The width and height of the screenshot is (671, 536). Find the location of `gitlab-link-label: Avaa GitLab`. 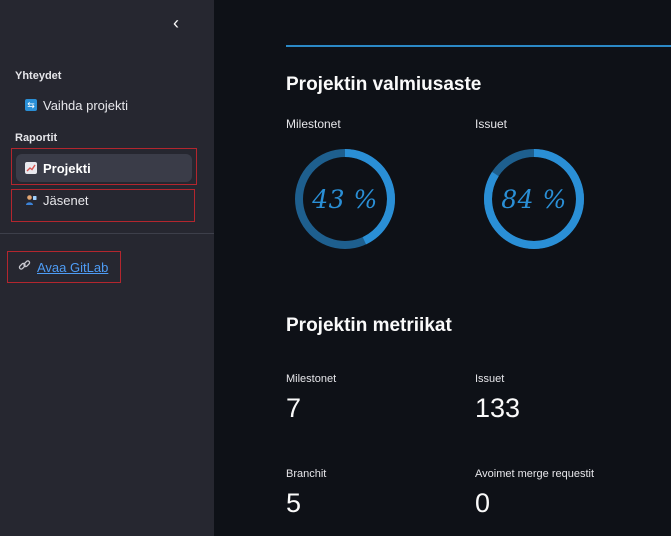

gitlab-link-label: Avaa GitLab is located at coordinates (72, 267).